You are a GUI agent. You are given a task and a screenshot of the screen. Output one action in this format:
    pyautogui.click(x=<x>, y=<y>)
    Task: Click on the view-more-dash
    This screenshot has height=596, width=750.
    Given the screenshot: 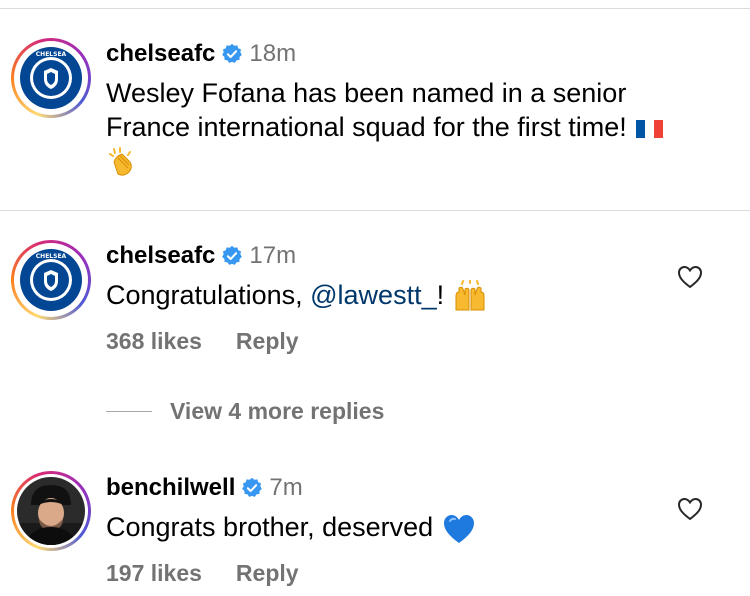 What is the action you would take?
    pyautogui.click(x=129, y=411)
    